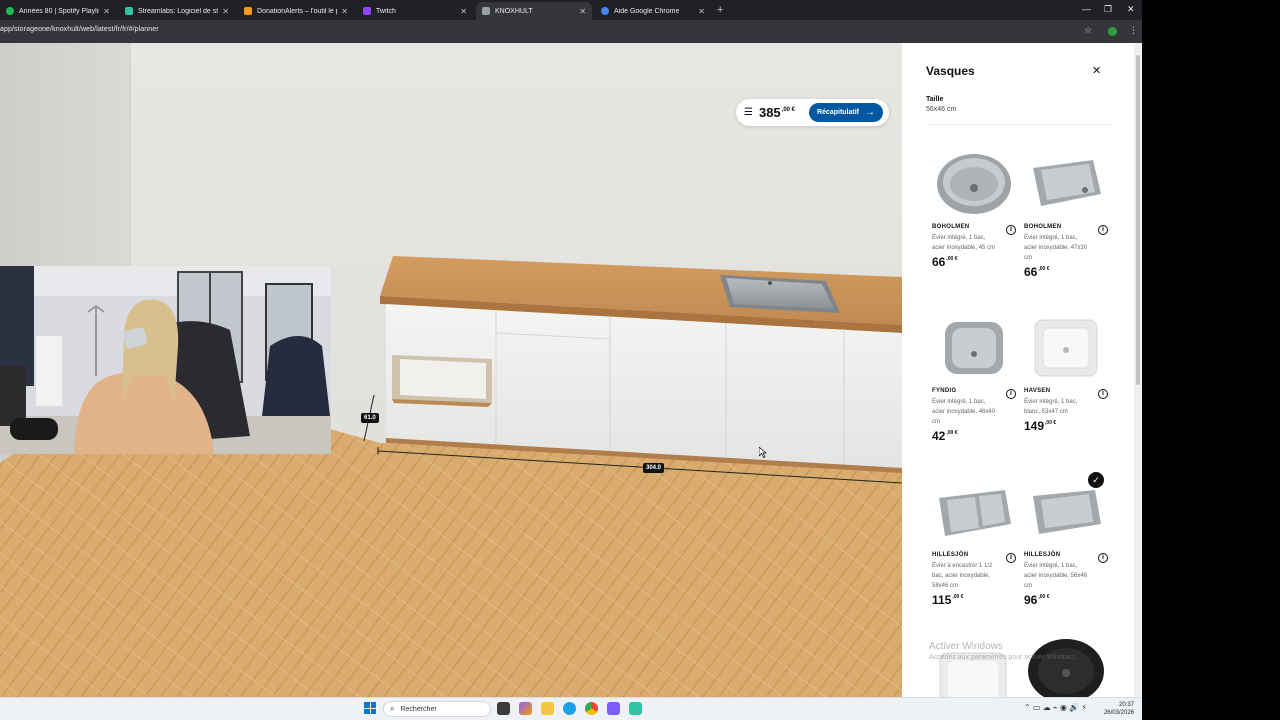  I want to click on taskbar-search: ⌕ Rechercher, so click(437, 709).